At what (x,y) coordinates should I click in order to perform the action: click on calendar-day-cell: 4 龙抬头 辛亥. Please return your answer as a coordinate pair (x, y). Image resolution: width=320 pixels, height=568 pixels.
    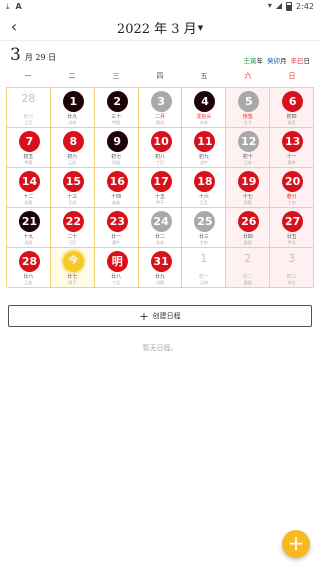
    Looking at the image, I should click on (204, 108).